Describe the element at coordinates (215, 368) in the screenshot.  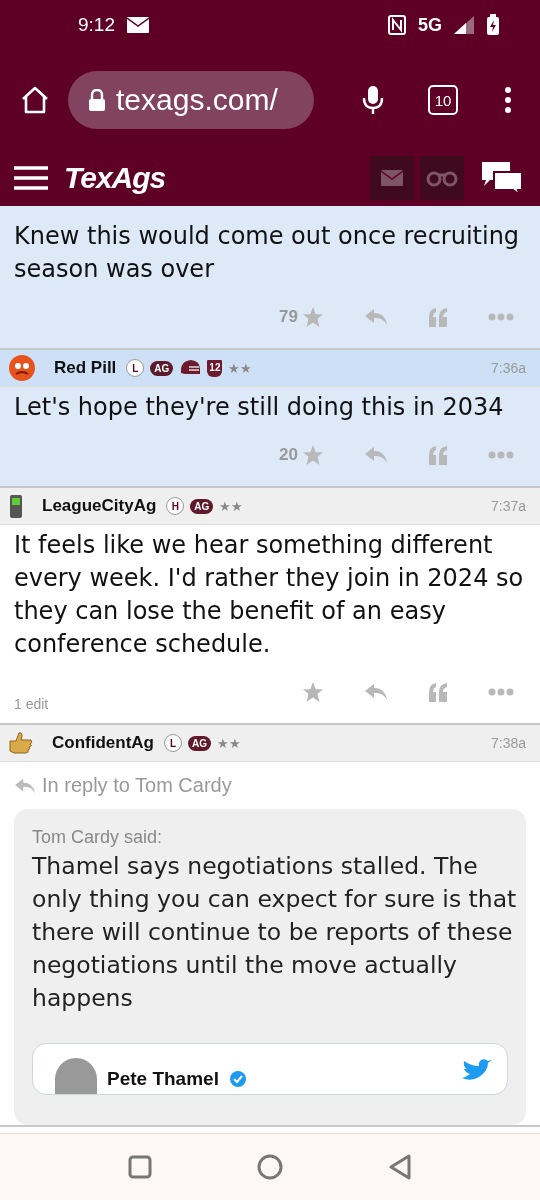
I see `shield-badge: 12` at that location.